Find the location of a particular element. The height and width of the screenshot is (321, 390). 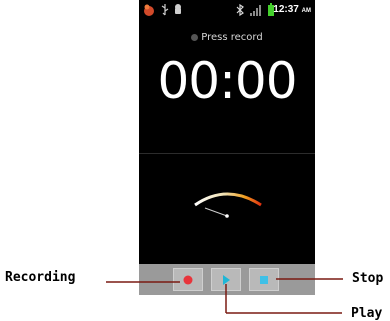

annotation-recording: Recording is located at coordinates (40, 277).